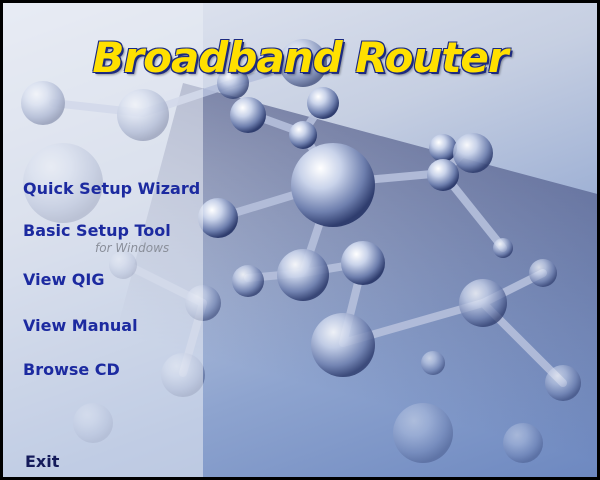  What do you see at coordinates (71, 369) in the screenshot?
I see `browse-cd-link: Browse CD` at bounding box center [71, 369].